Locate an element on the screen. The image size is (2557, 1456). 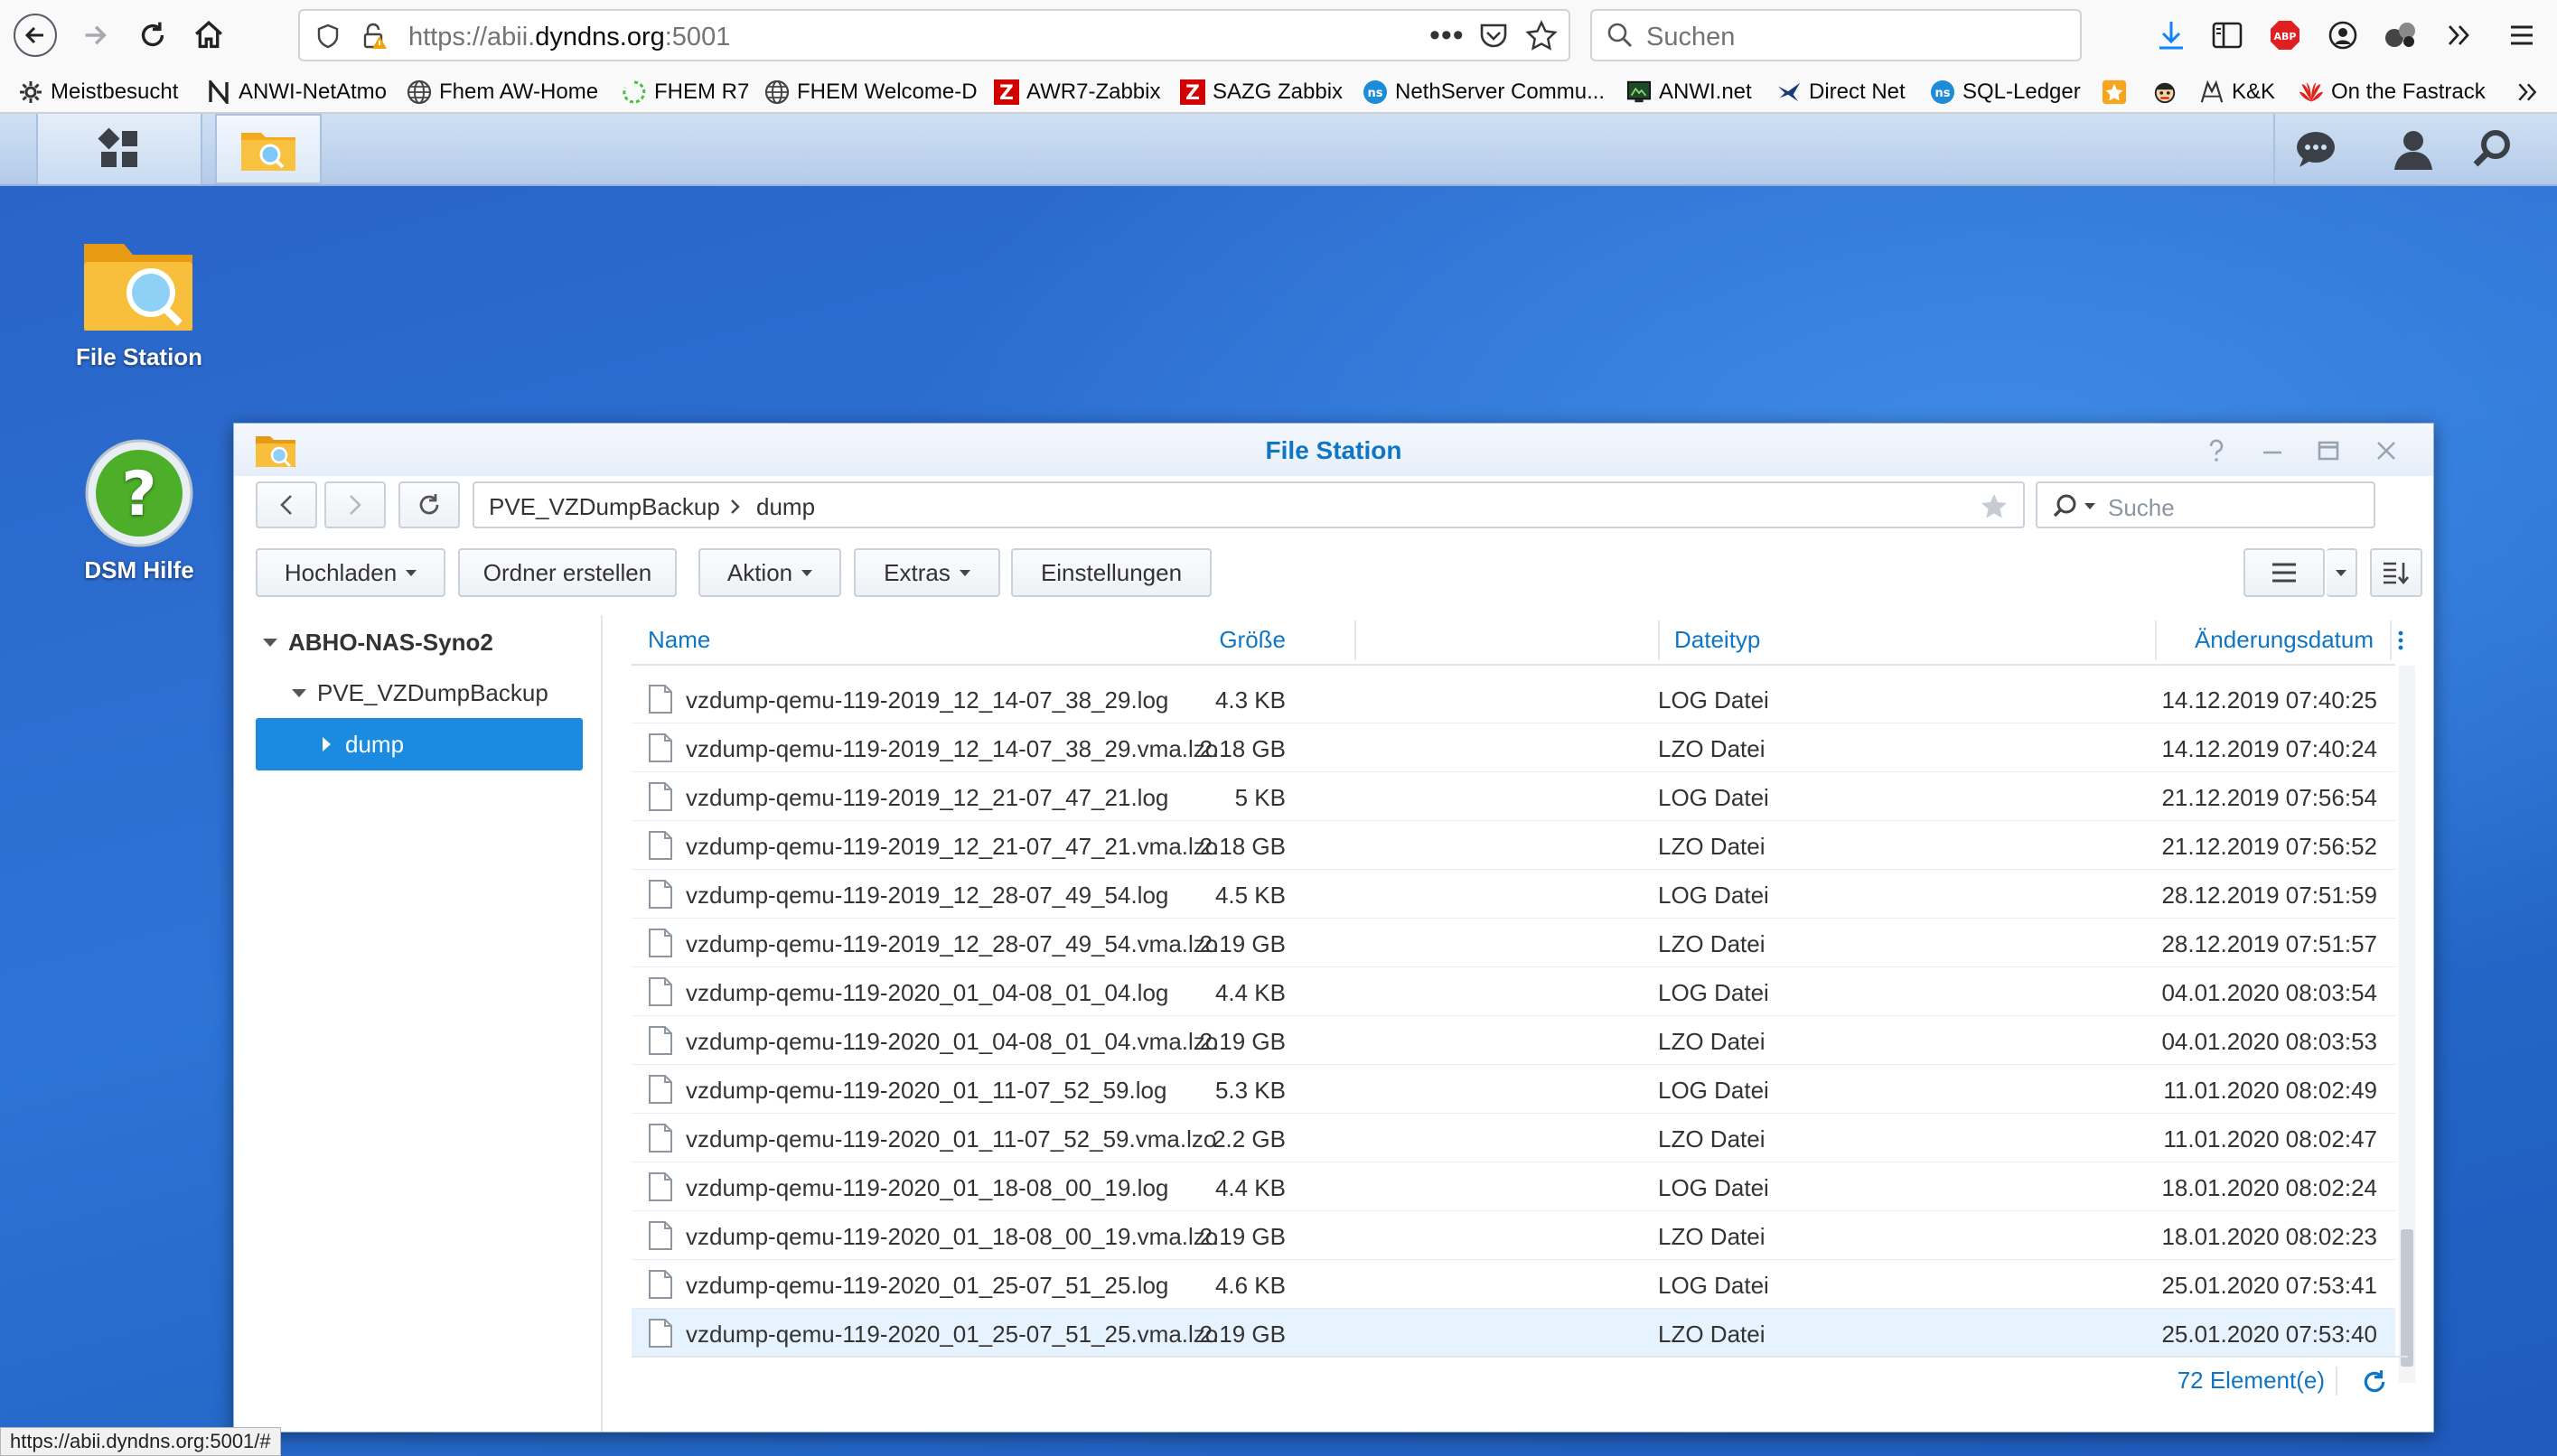
bookmark-on-the-fastrack: On the Fastrack is located at coordinates (2392, 92).